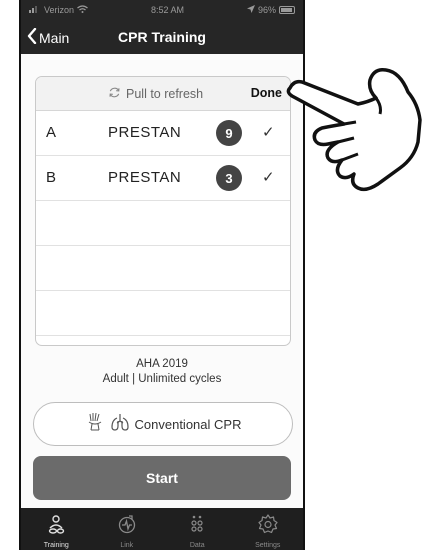 This screenshot has width=438, height=550. I want to click on status-time: 8:52 AM, so click(167, 10).